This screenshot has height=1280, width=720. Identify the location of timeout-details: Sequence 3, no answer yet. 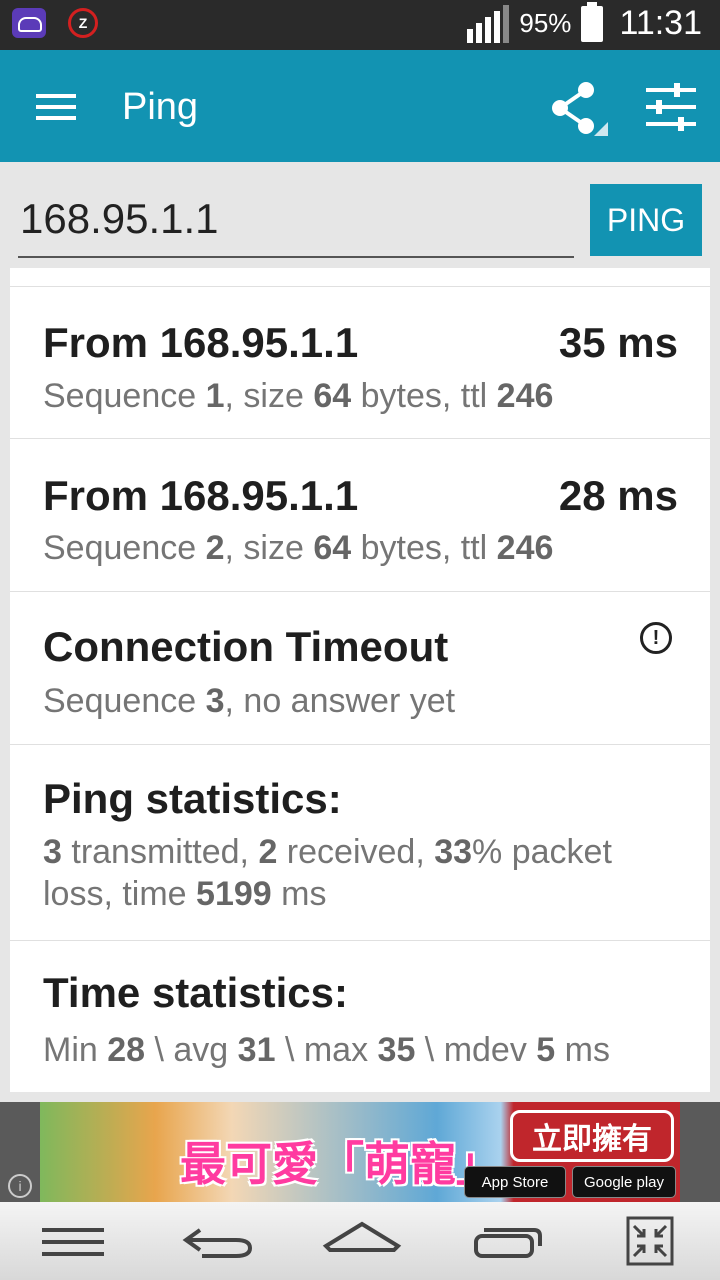
(249, 701).